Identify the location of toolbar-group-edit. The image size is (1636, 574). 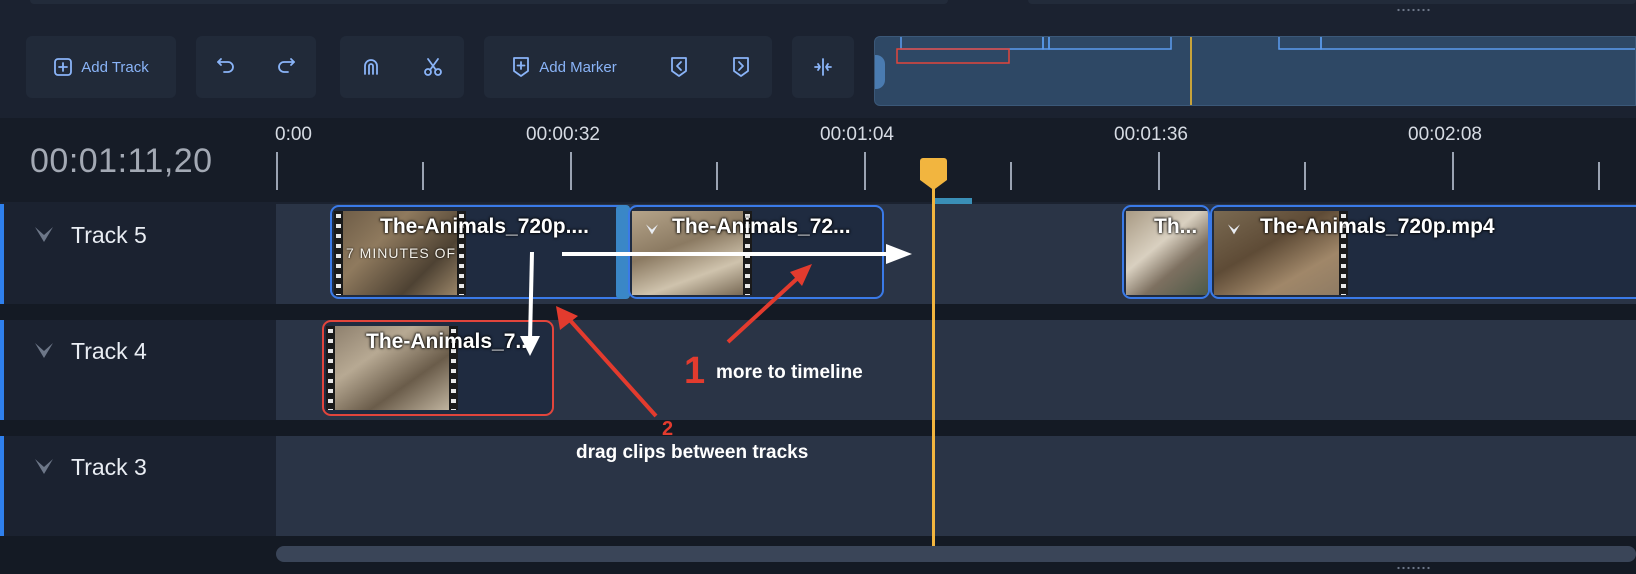
(402, 67).